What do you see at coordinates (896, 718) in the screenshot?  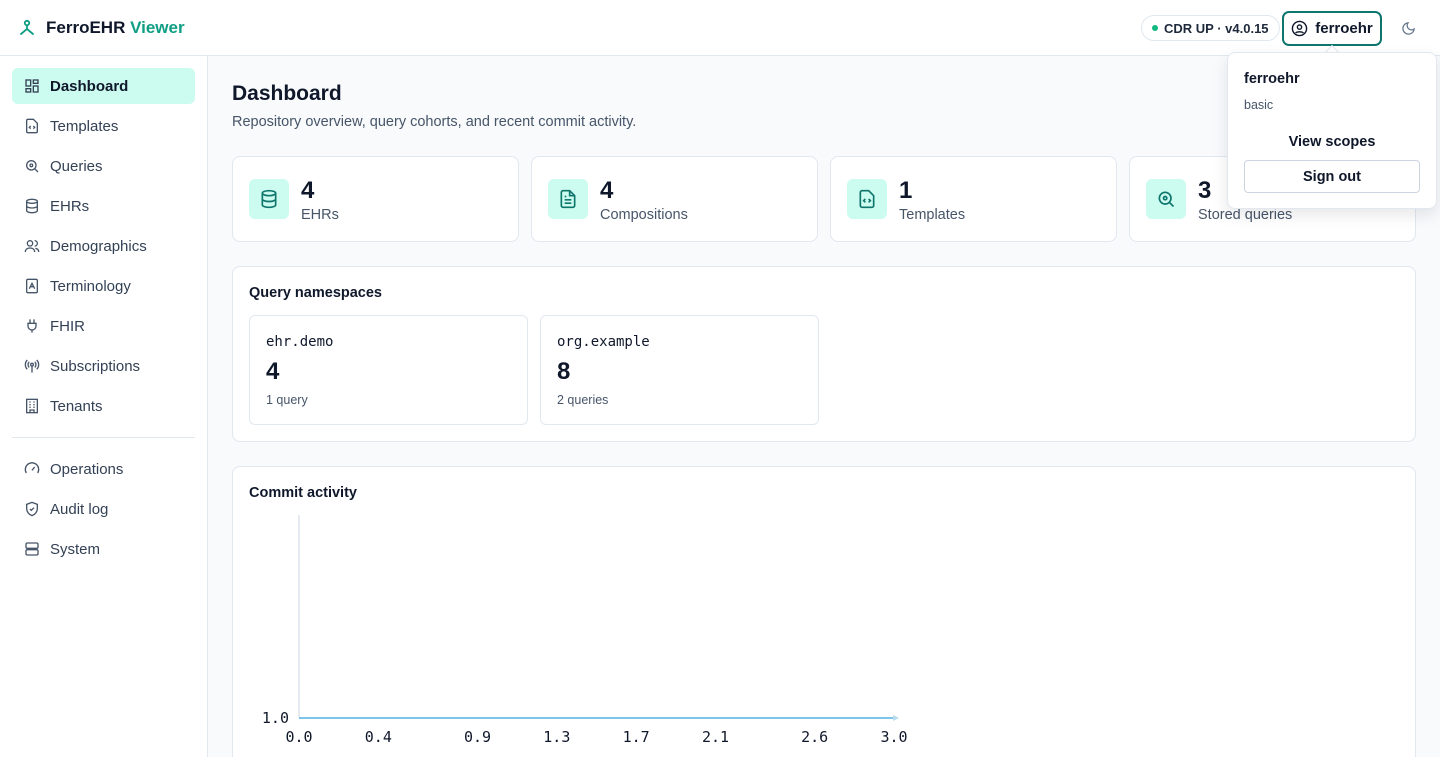 I see `chart-arrow-marker` at bounding box center [896, 718].